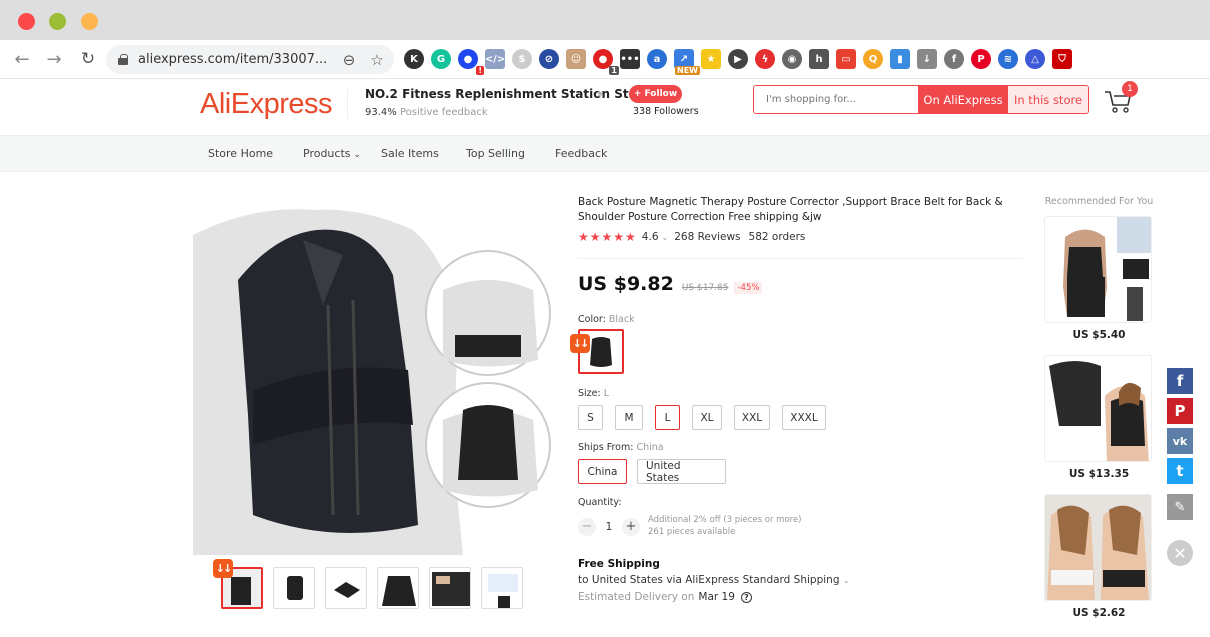  What do you see at coordinates (792, 59) in the screenshot?
I see `film-ext-icon: ◉` at bounding box center [792, 59].